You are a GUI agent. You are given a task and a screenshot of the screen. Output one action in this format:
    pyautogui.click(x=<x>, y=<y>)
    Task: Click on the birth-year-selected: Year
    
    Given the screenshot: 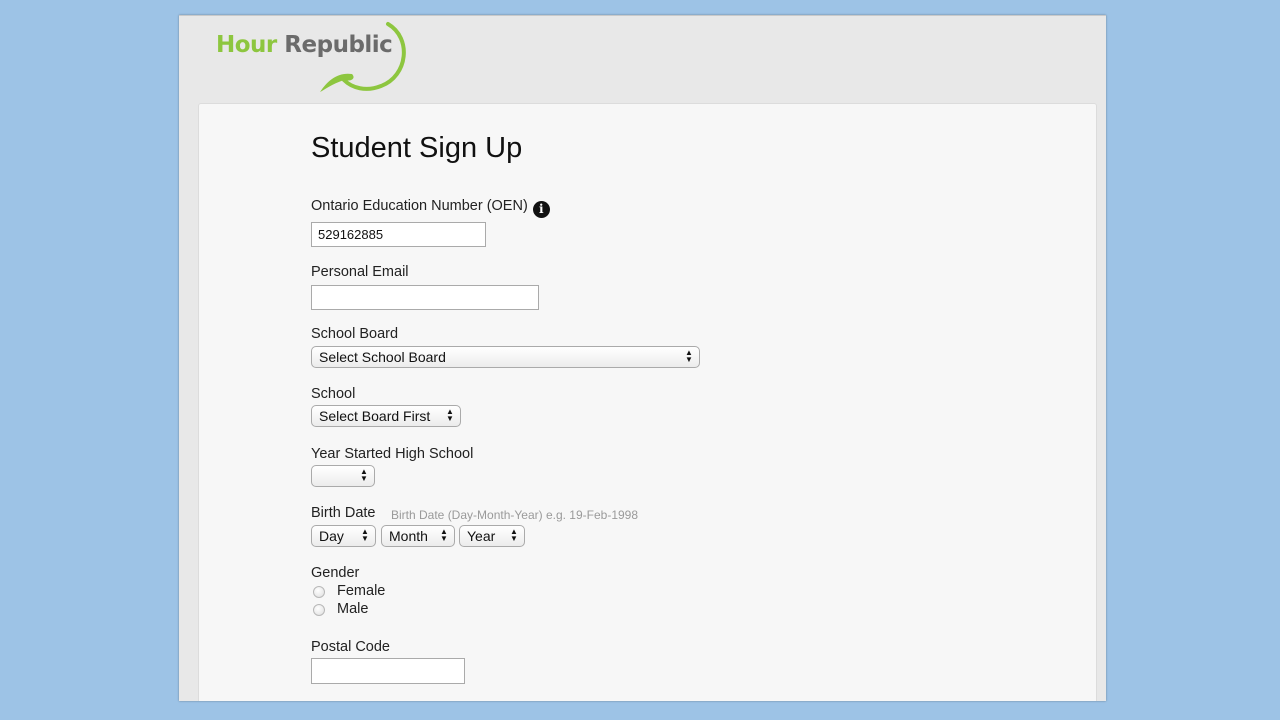 What is the action you would take?
    pyautogui.click(x=481, y=536)
    